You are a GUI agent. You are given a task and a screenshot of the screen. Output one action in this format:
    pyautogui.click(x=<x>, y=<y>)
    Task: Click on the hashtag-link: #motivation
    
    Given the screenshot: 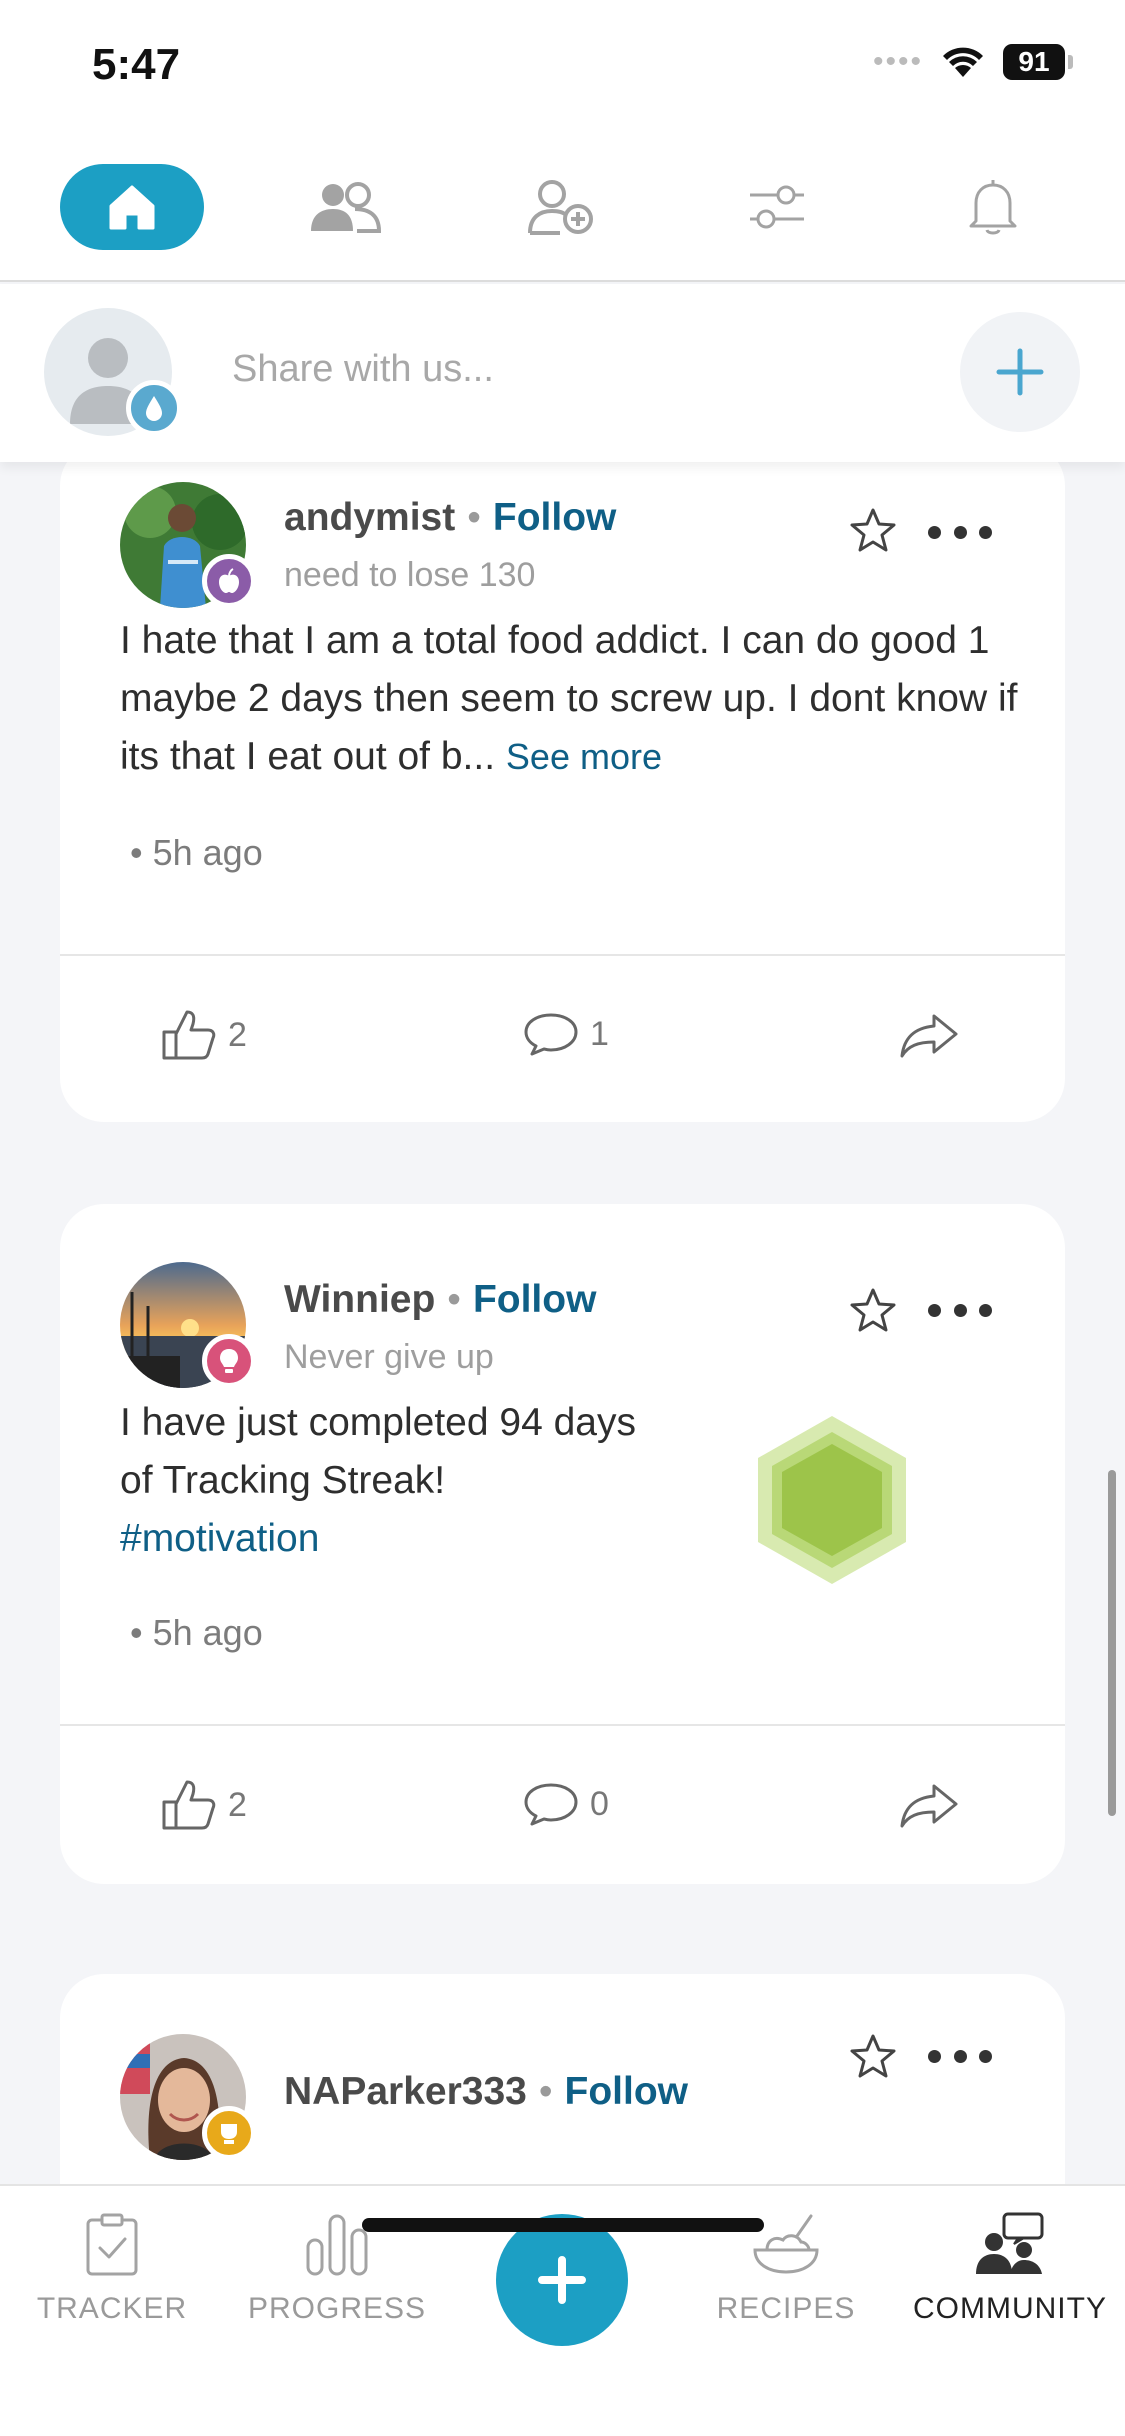 What is the action you would take?
    pyautogui.click(x=380, y=1539)
    